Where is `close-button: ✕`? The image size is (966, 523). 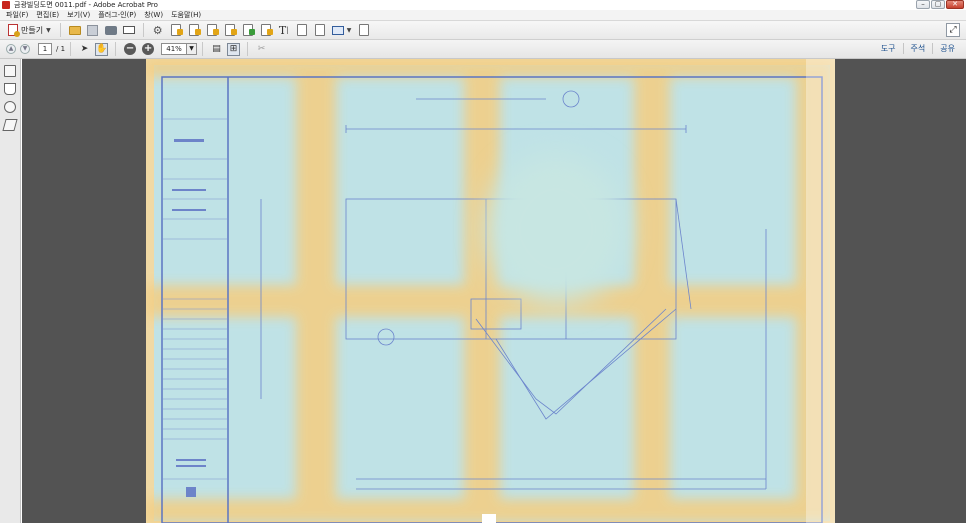
close-button: ✕ is located at coordinates (955, 4).